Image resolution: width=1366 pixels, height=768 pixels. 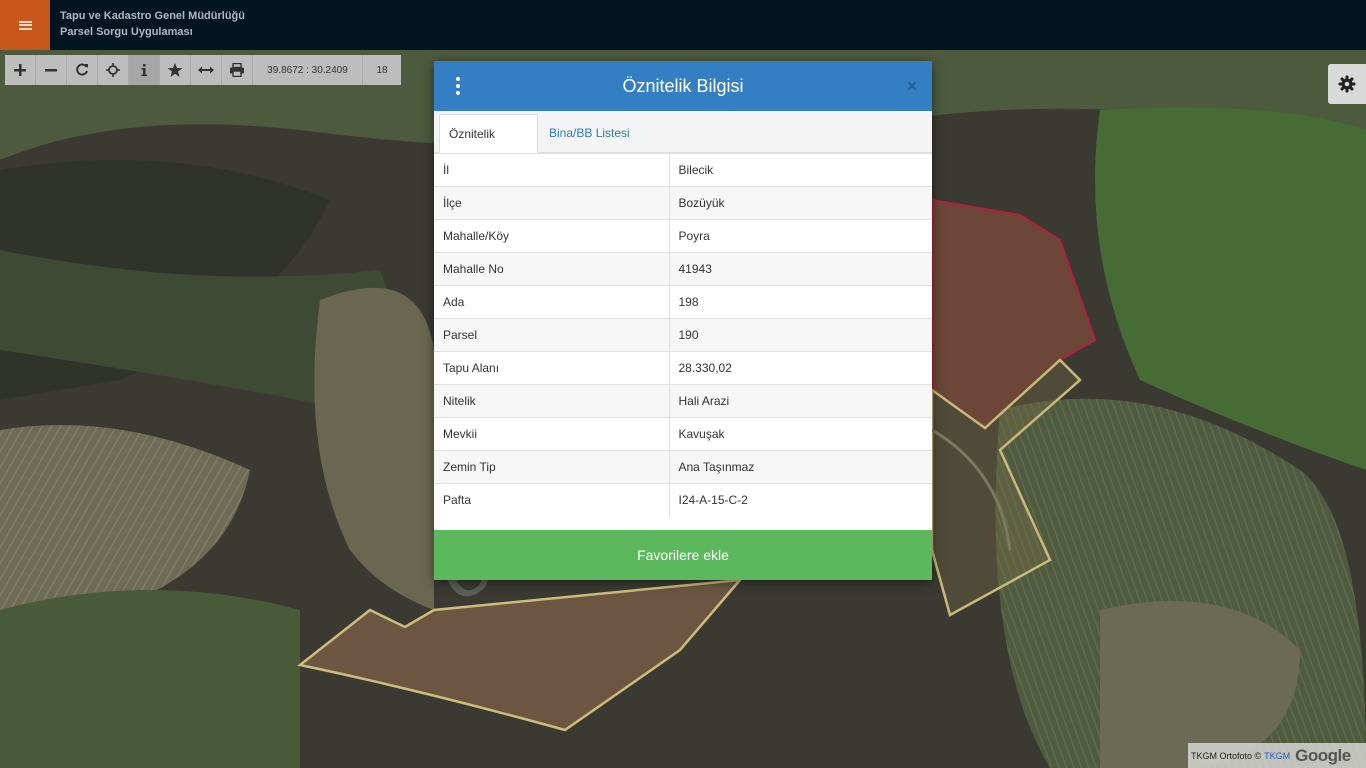 I want to click on table-row: Tapu Alanı 28.330,02, so click(x=683, y=368).